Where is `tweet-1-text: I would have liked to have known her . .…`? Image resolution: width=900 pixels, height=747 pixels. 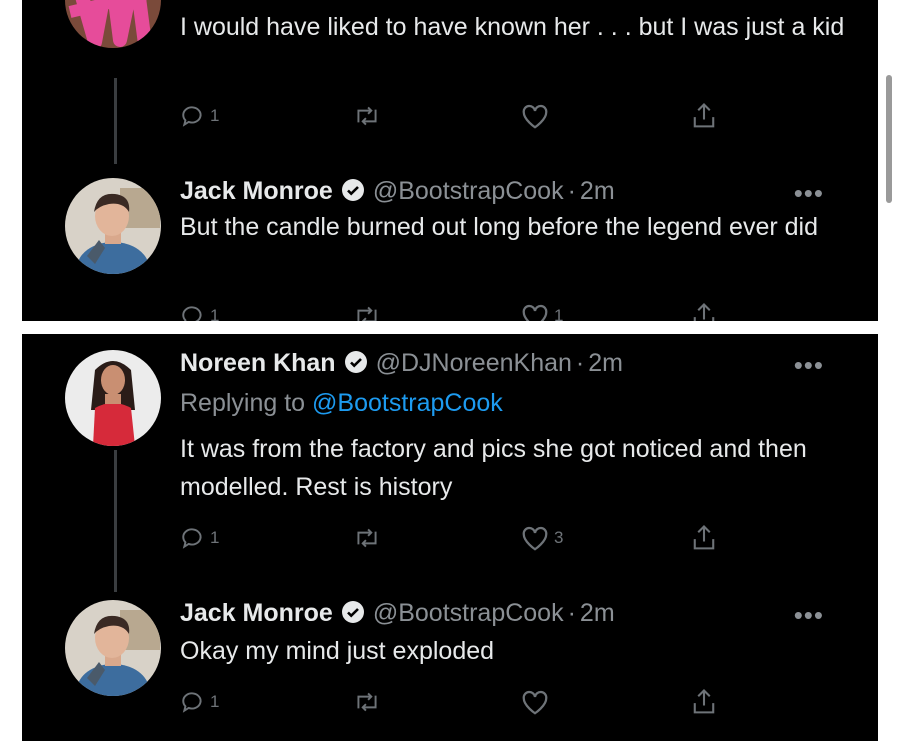
tweet-1-text: I would have liked to have known her . .… is located at coordinates (512, 27).